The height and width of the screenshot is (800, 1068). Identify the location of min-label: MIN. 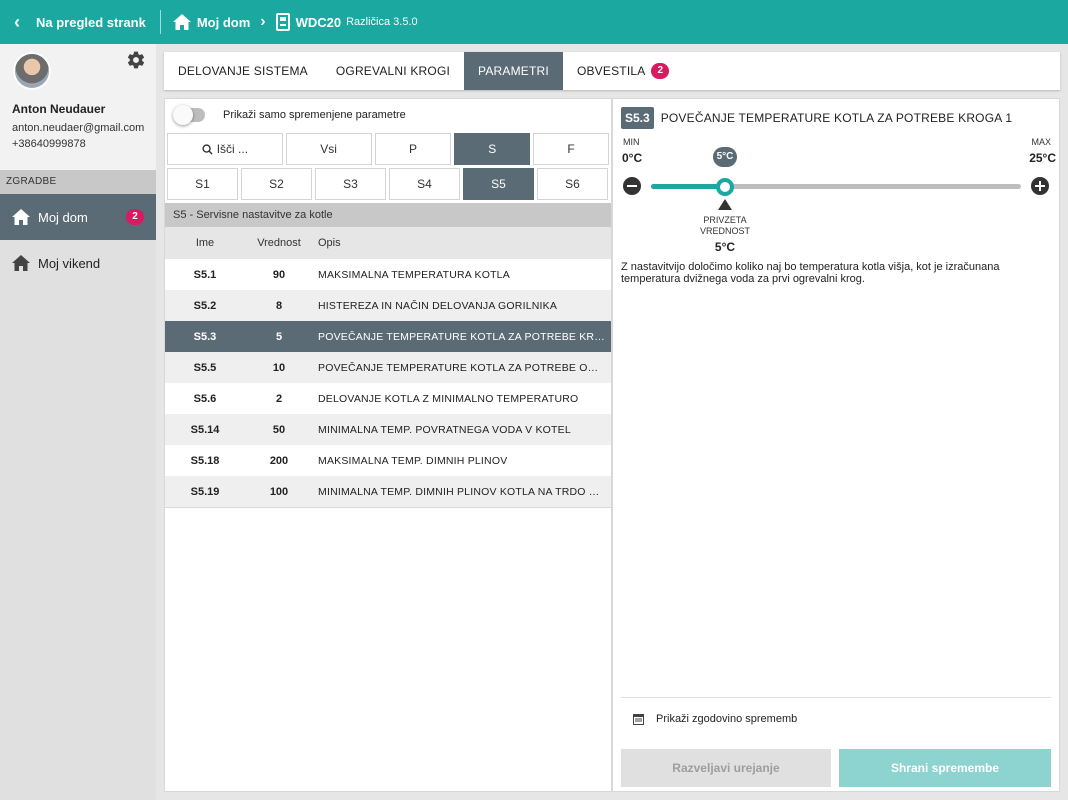
(631, 142).